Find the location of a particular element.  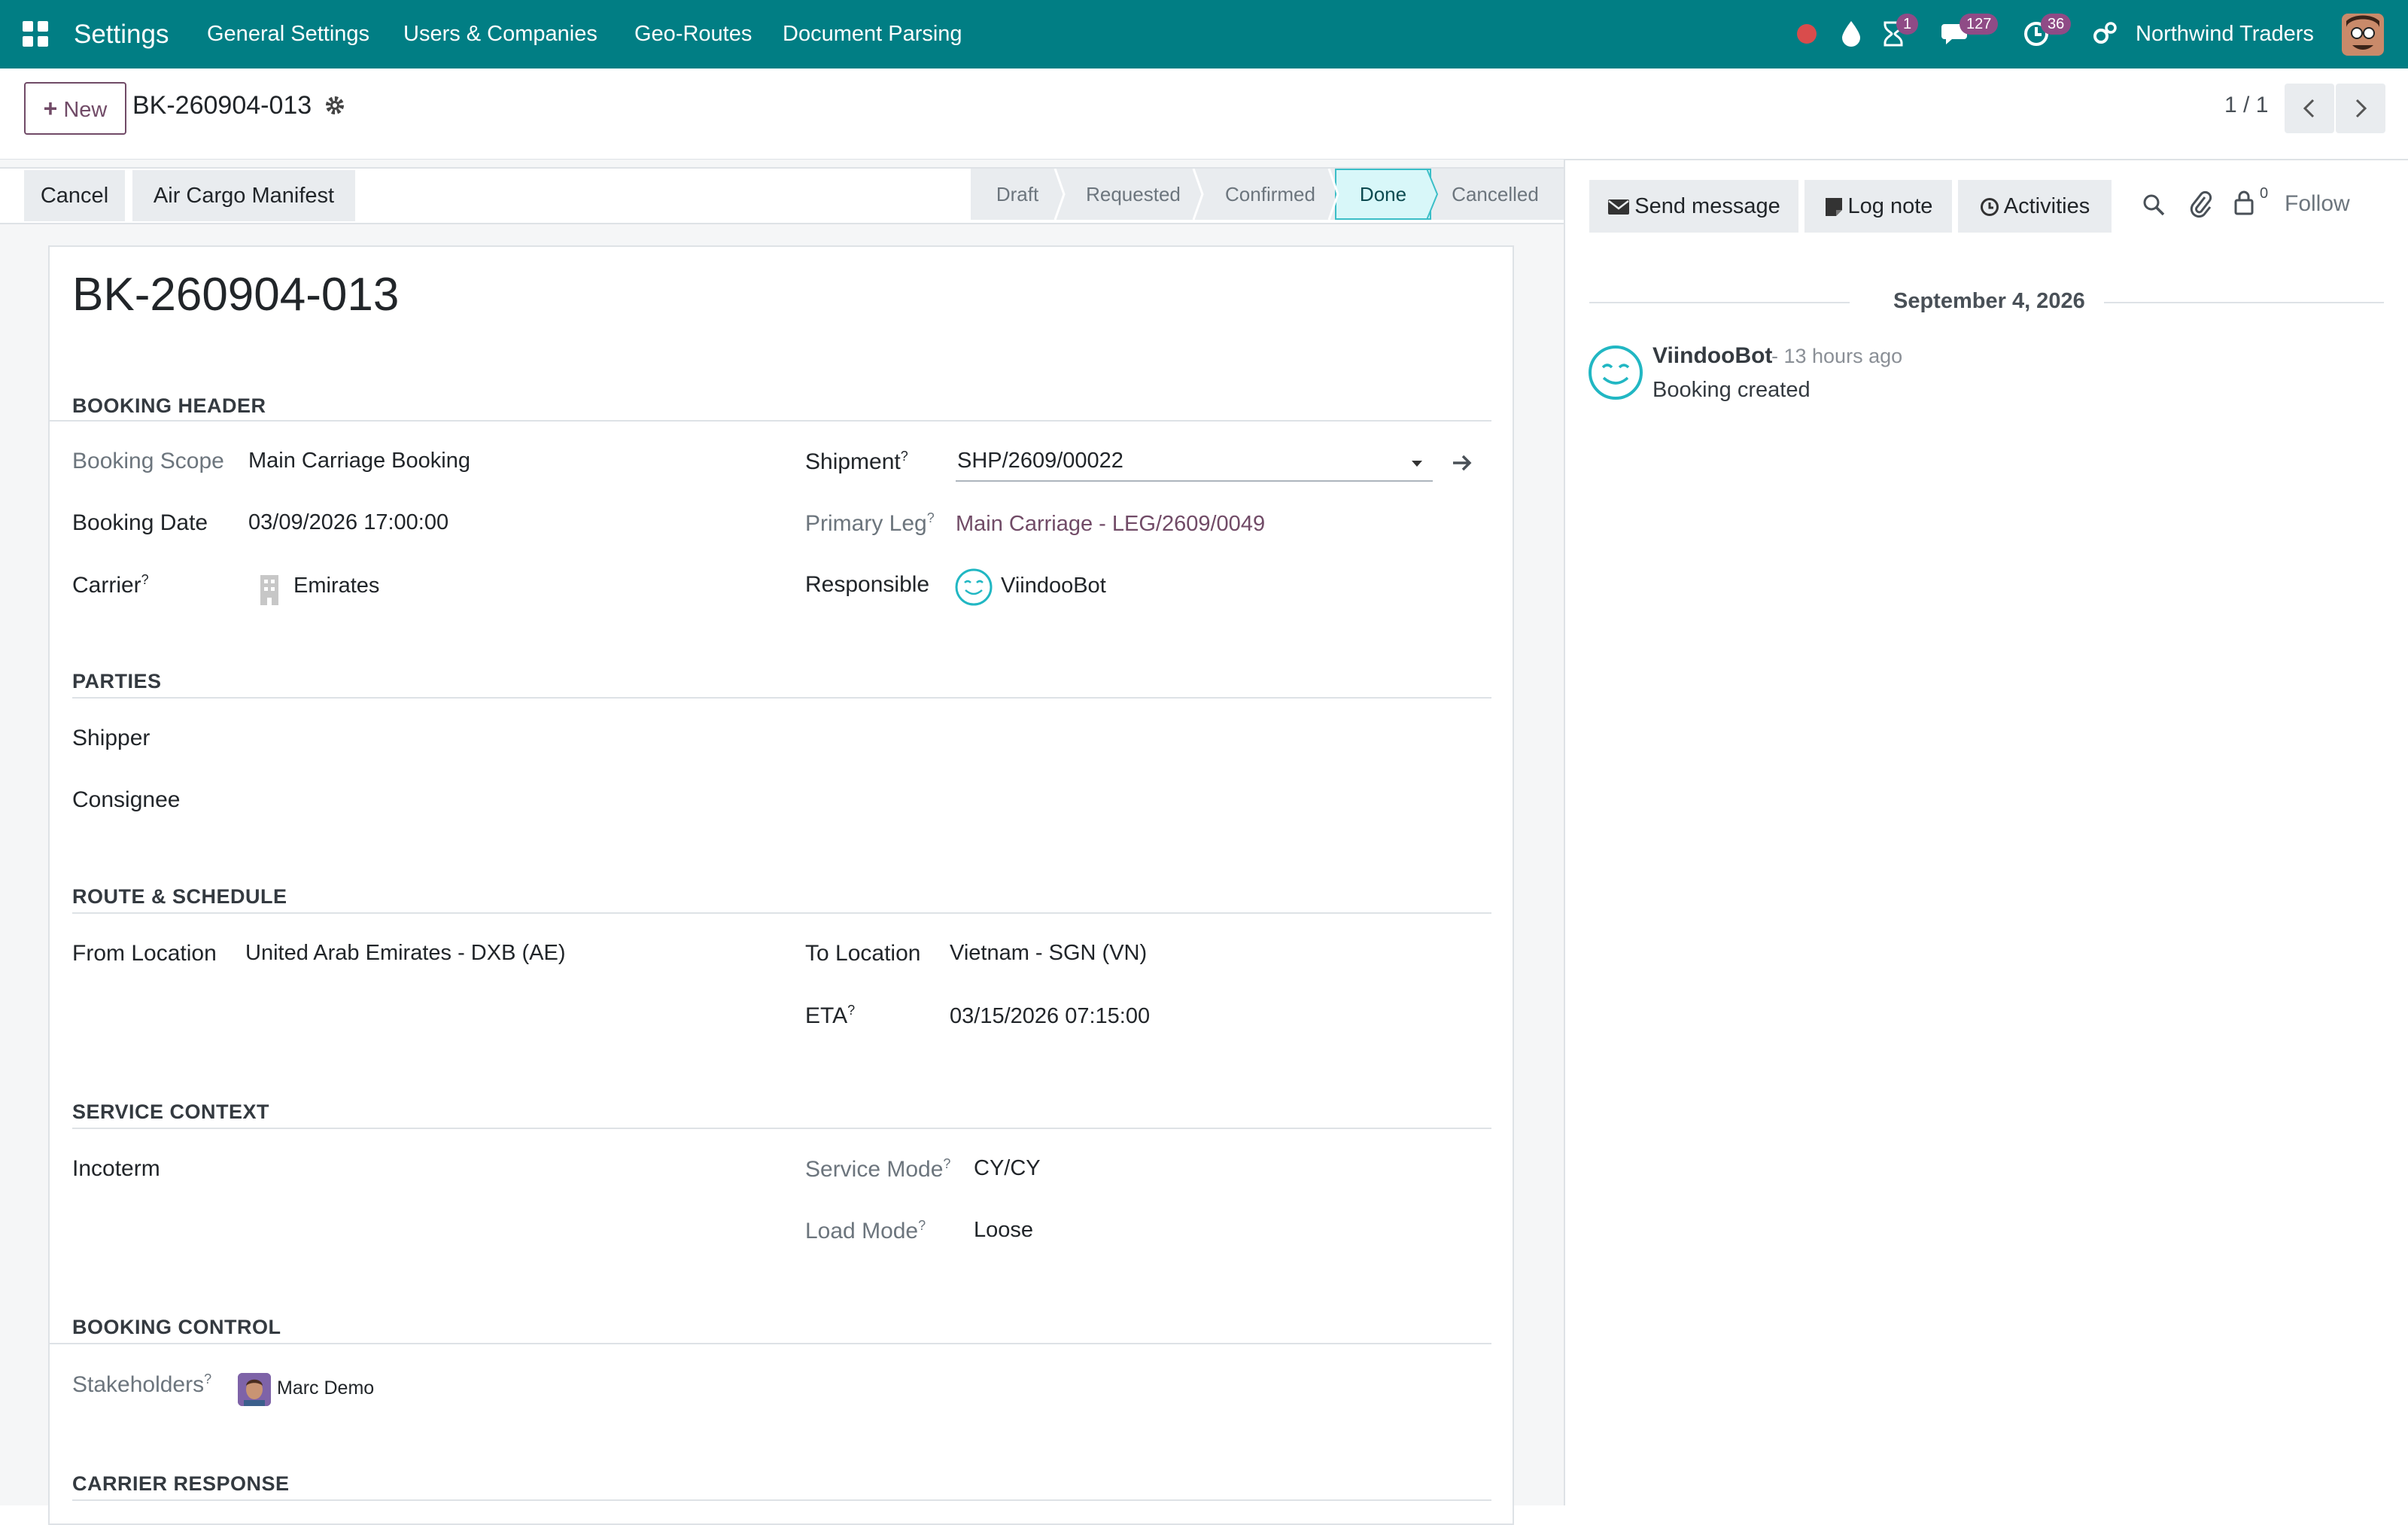

message-time: - 13 hours ago is located at coordinates (1837, 356).